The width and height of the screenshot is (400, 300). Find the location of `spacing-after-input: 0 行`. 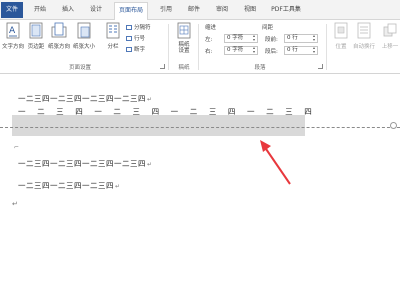

spacing-after-input: 0 行 is located at coordinates (301, 50).